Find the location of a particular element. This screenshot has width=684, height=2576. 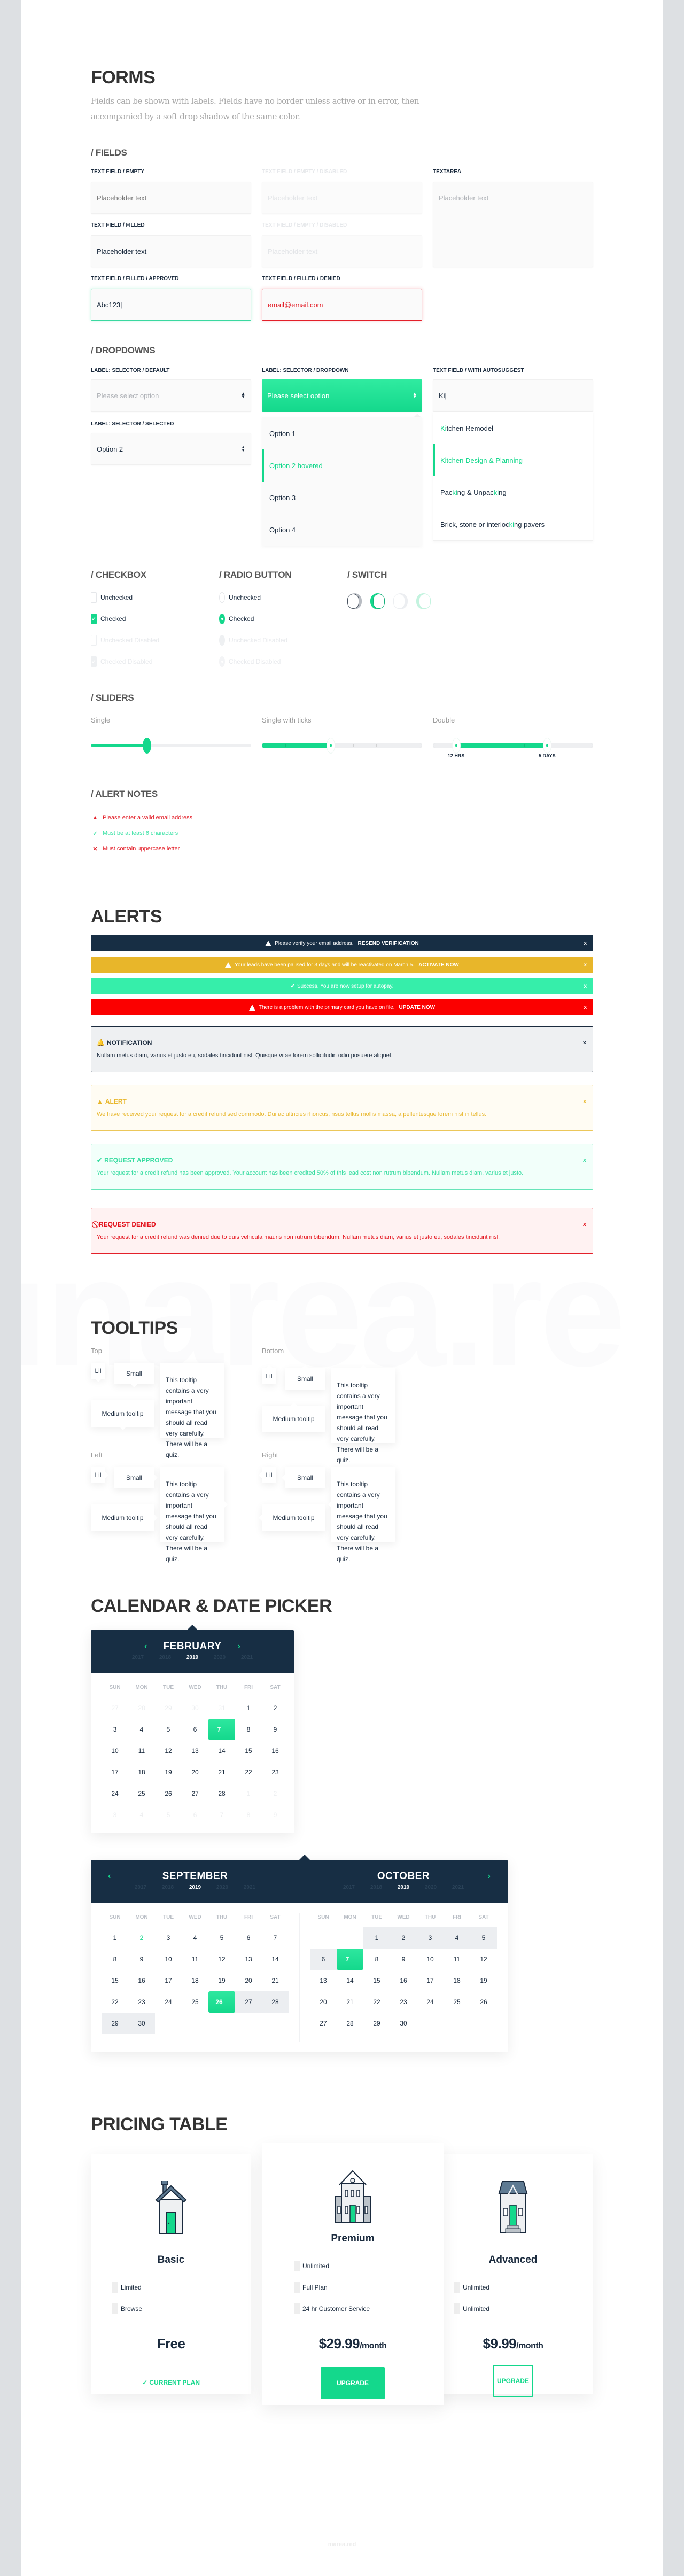

calendar-day: 4 is located at coordinates (141, 1729).